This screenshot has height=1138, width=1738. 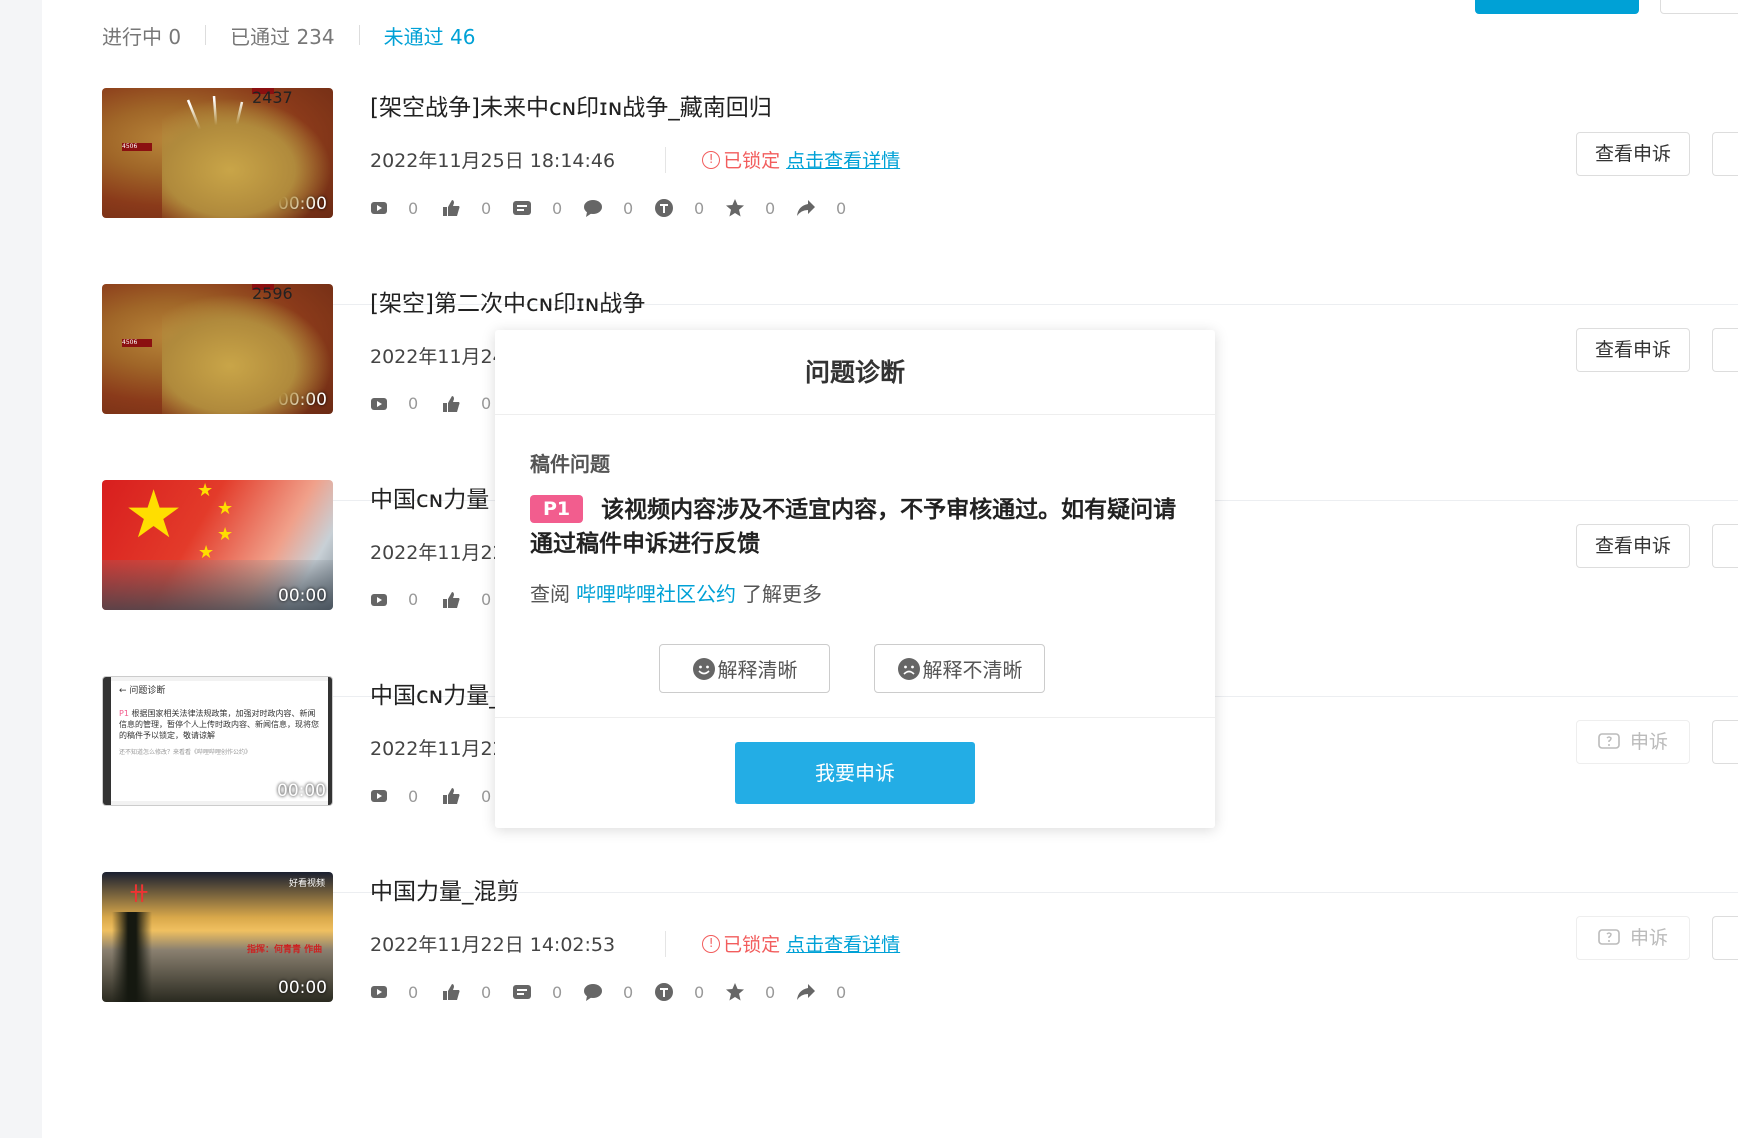 I want to click on coin-icon, so click(x=664, y=992).